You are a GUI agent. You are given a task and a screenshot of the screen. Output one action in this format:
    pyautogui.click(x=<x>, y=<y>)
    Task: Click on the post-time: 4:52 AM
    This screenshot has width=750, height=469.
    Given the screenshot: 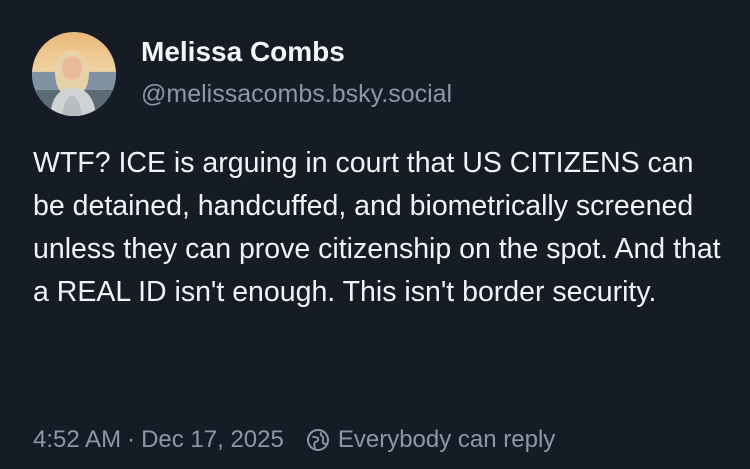 What is the action you would take?
    pyautogui.click(x=77, y=440)
    